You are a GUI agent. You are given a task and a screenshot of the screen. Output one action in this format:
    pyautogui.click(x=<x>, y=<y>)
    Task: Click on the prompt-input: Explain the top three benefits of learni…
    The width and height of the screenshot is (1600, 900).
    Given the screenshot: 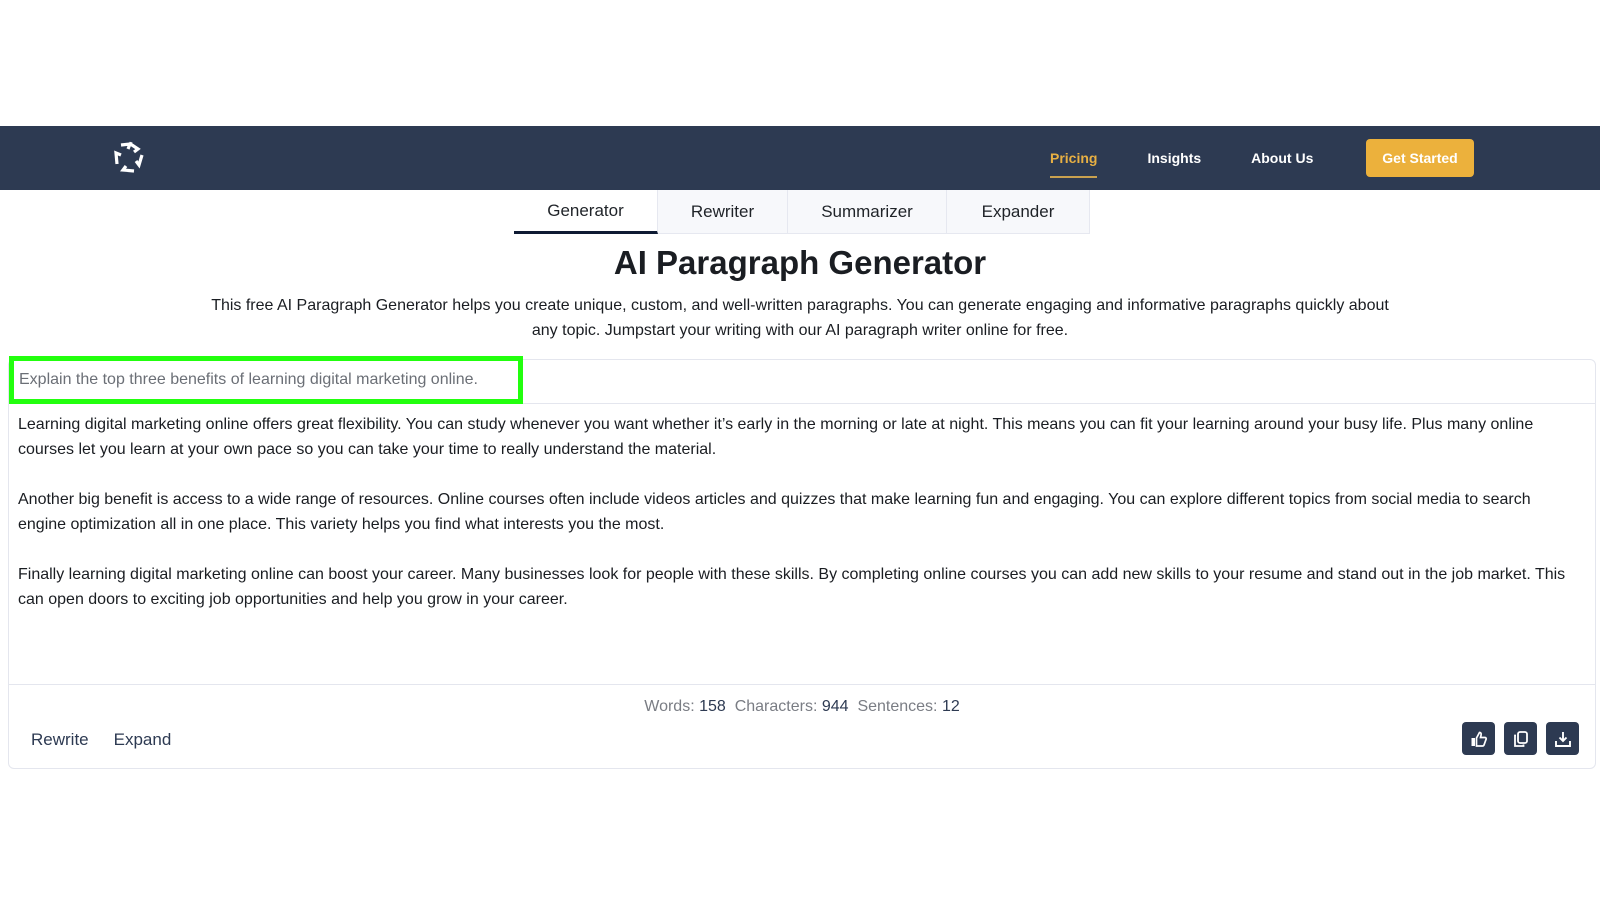 What is the action you would take?
    pyautogui.click(x=266, y=380)
    